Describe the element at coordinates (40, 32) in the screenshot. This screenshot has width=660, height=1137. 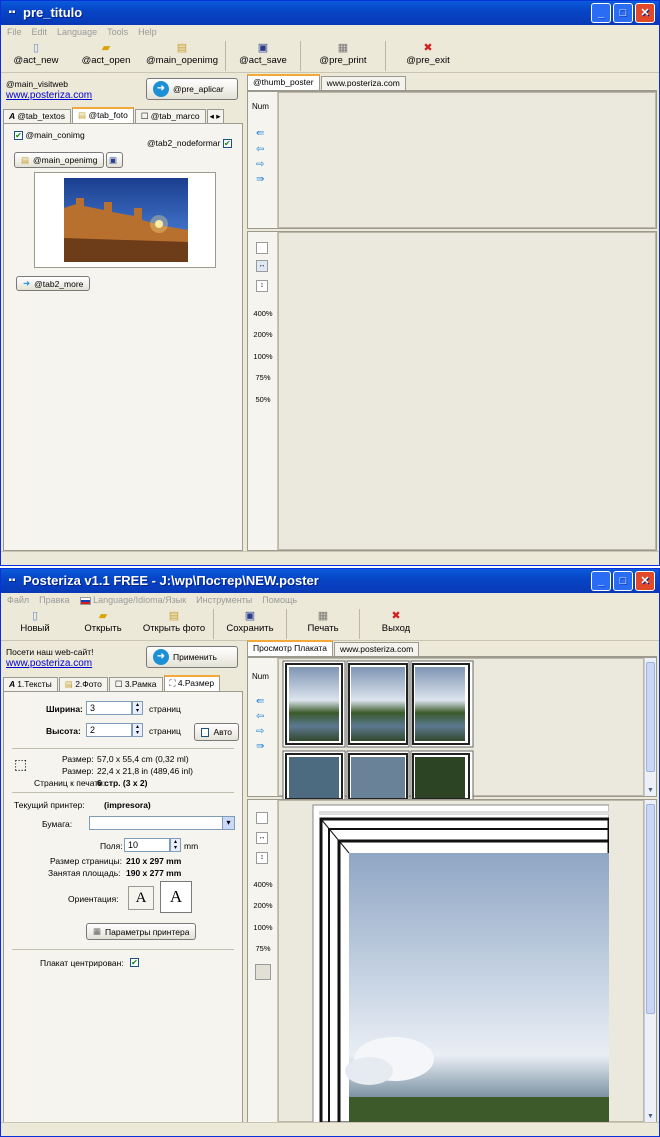
I see `menu-edit: Edit` at that location.